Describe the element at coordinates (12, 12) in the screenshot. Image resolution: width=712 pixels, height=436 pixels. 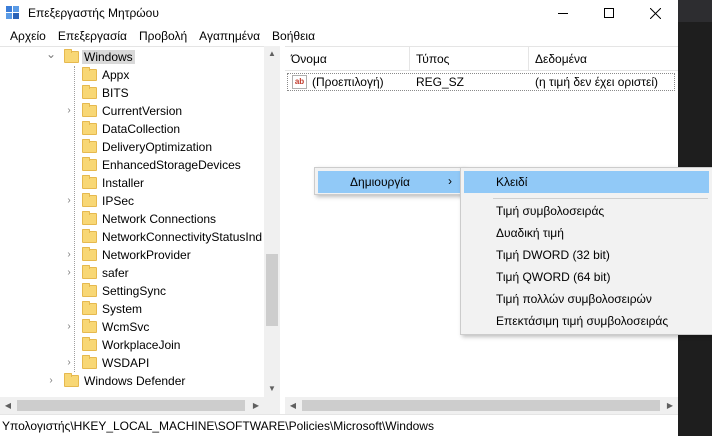
I see `registry-editor-icon` at that location.